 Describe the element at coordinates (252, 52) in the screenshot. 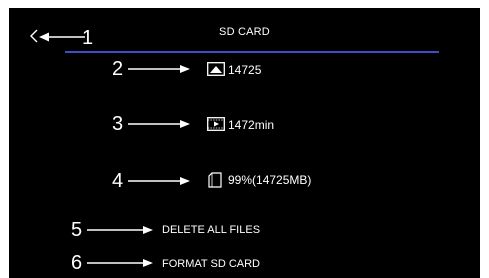

I see `header-divider` at that location.